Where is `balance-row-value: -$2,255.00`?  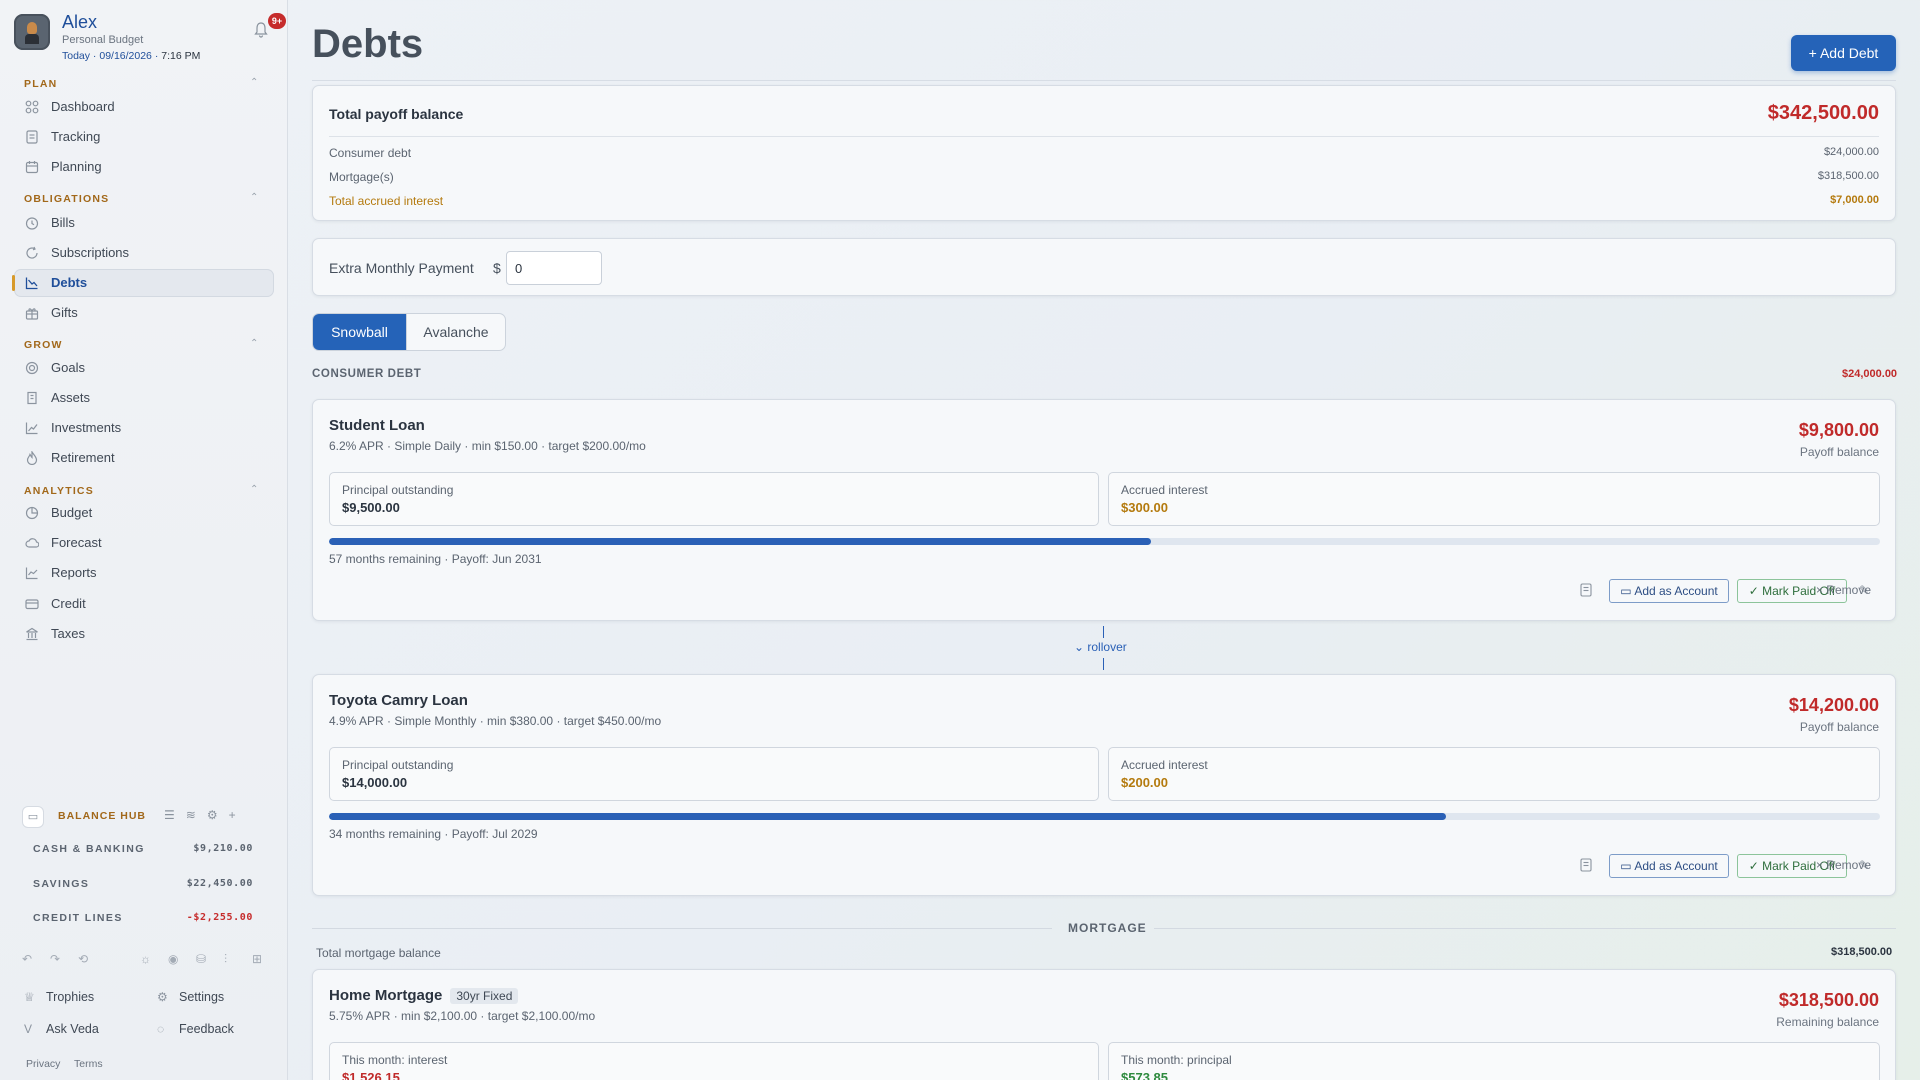
balance-row-value: -$2,255.00 is located at coordinates (219, 917).